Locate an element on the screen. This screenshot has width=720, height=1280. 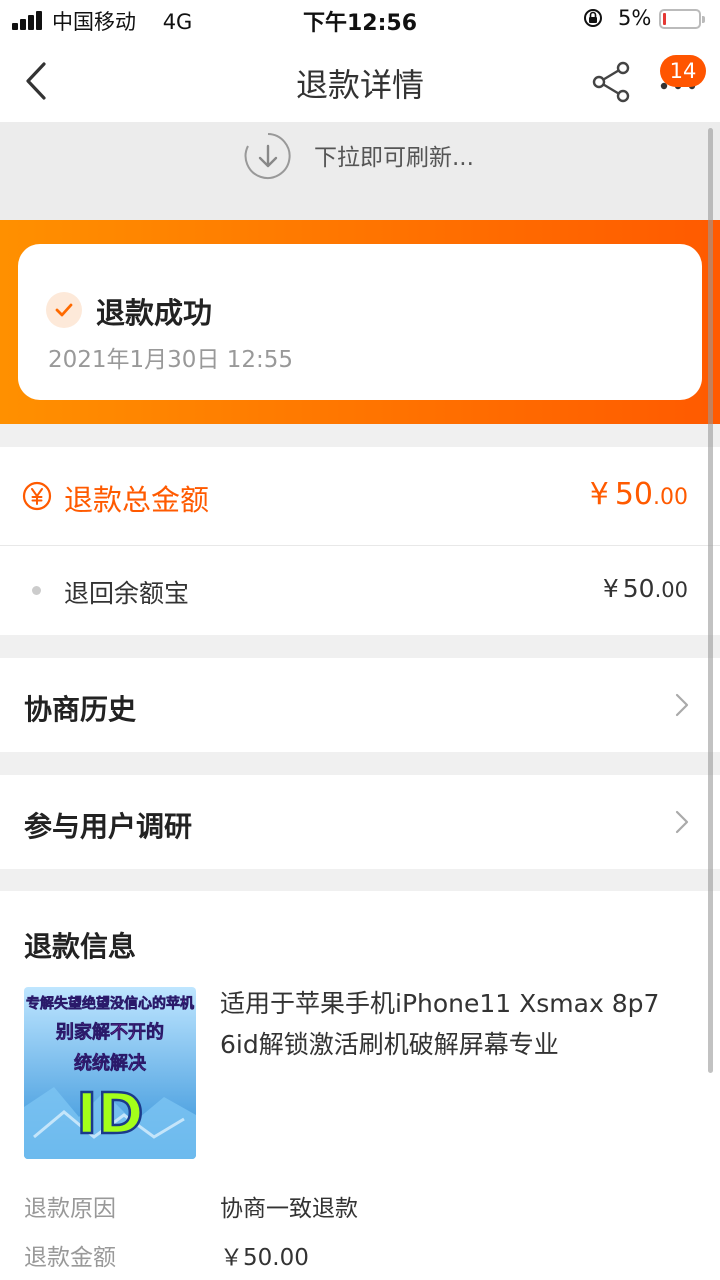
refund-amount-section: 退款总金额 ¥50.00 退回余额宝 ¥50.00 is located at coordinates (360, 541).